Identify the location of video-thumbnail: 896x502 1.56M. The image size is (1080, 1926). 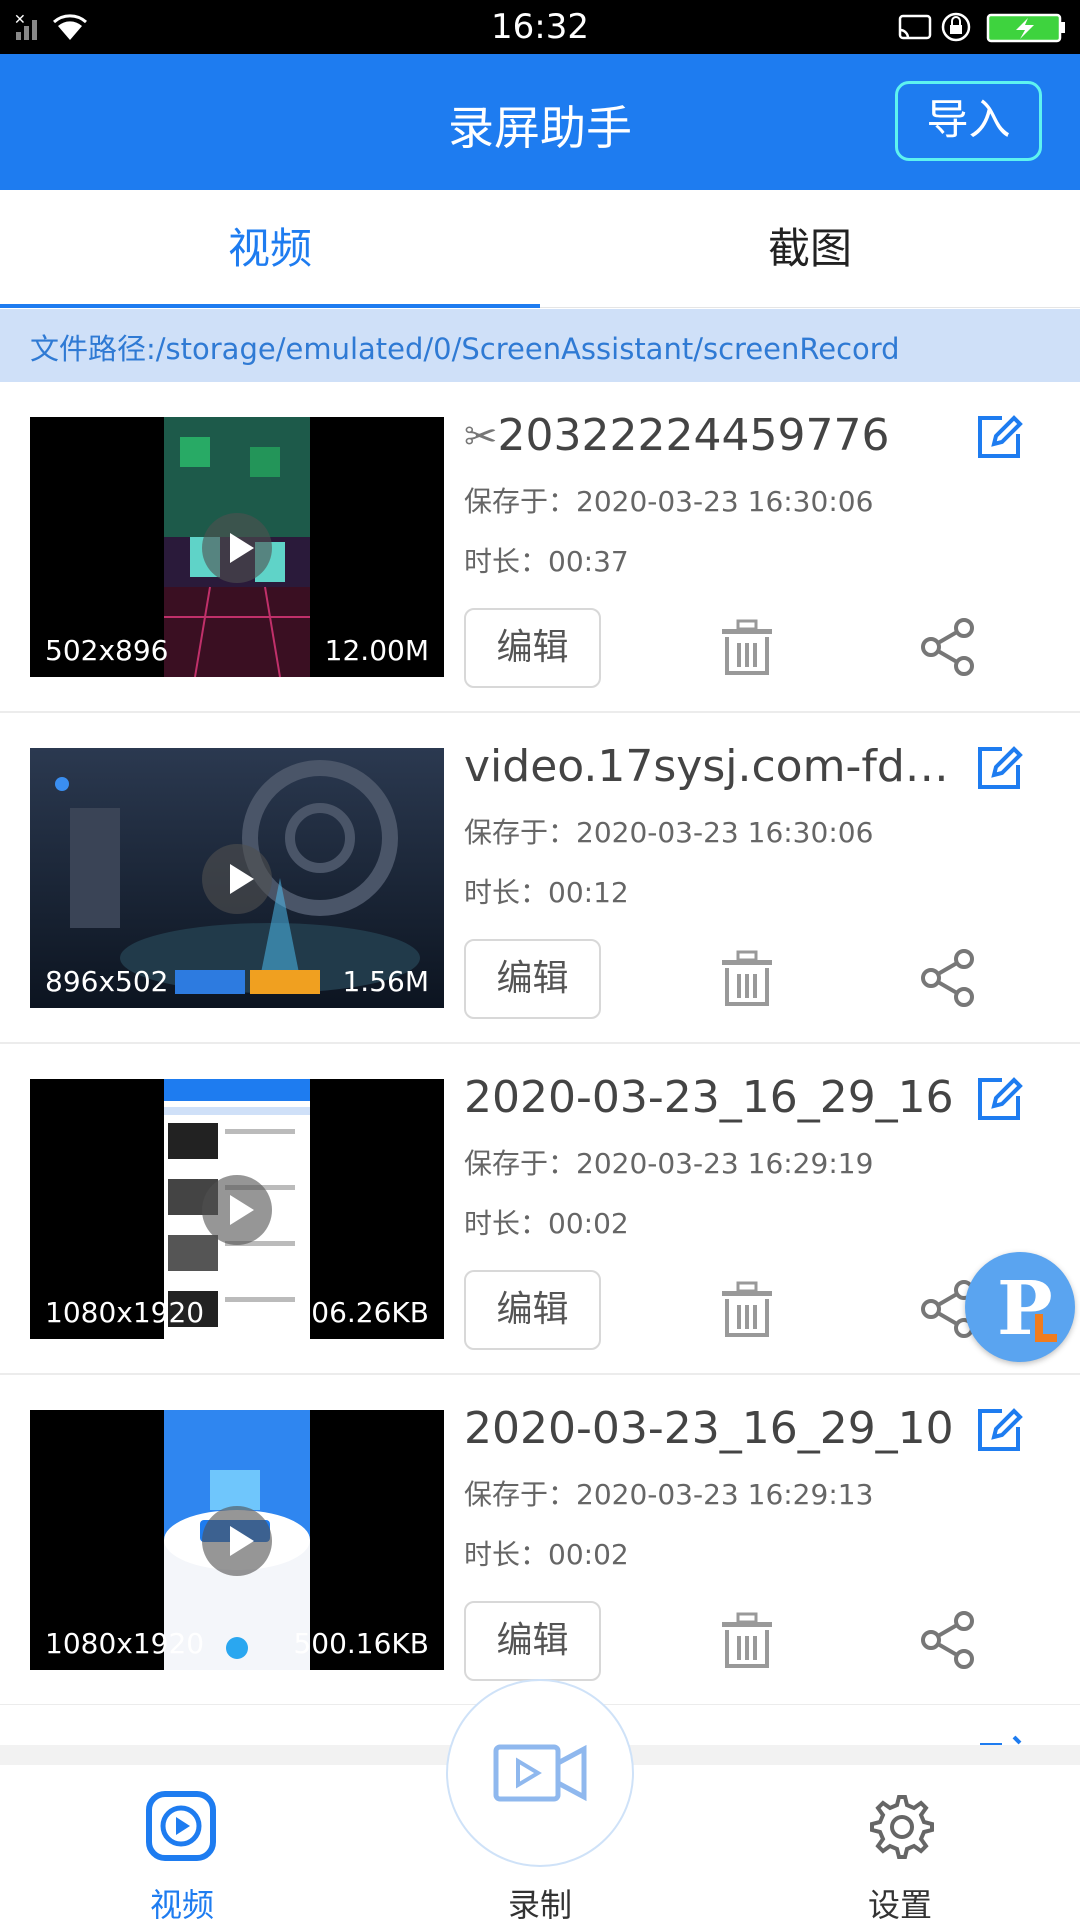
(237, 878).